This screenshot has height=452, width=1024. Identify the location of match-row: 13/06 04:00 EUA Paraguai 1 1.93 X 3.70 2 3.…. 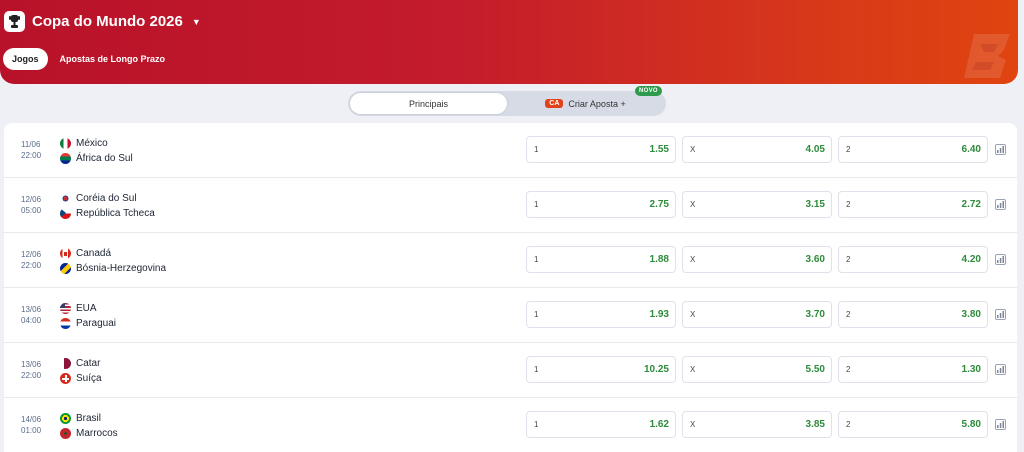
(510, 315).